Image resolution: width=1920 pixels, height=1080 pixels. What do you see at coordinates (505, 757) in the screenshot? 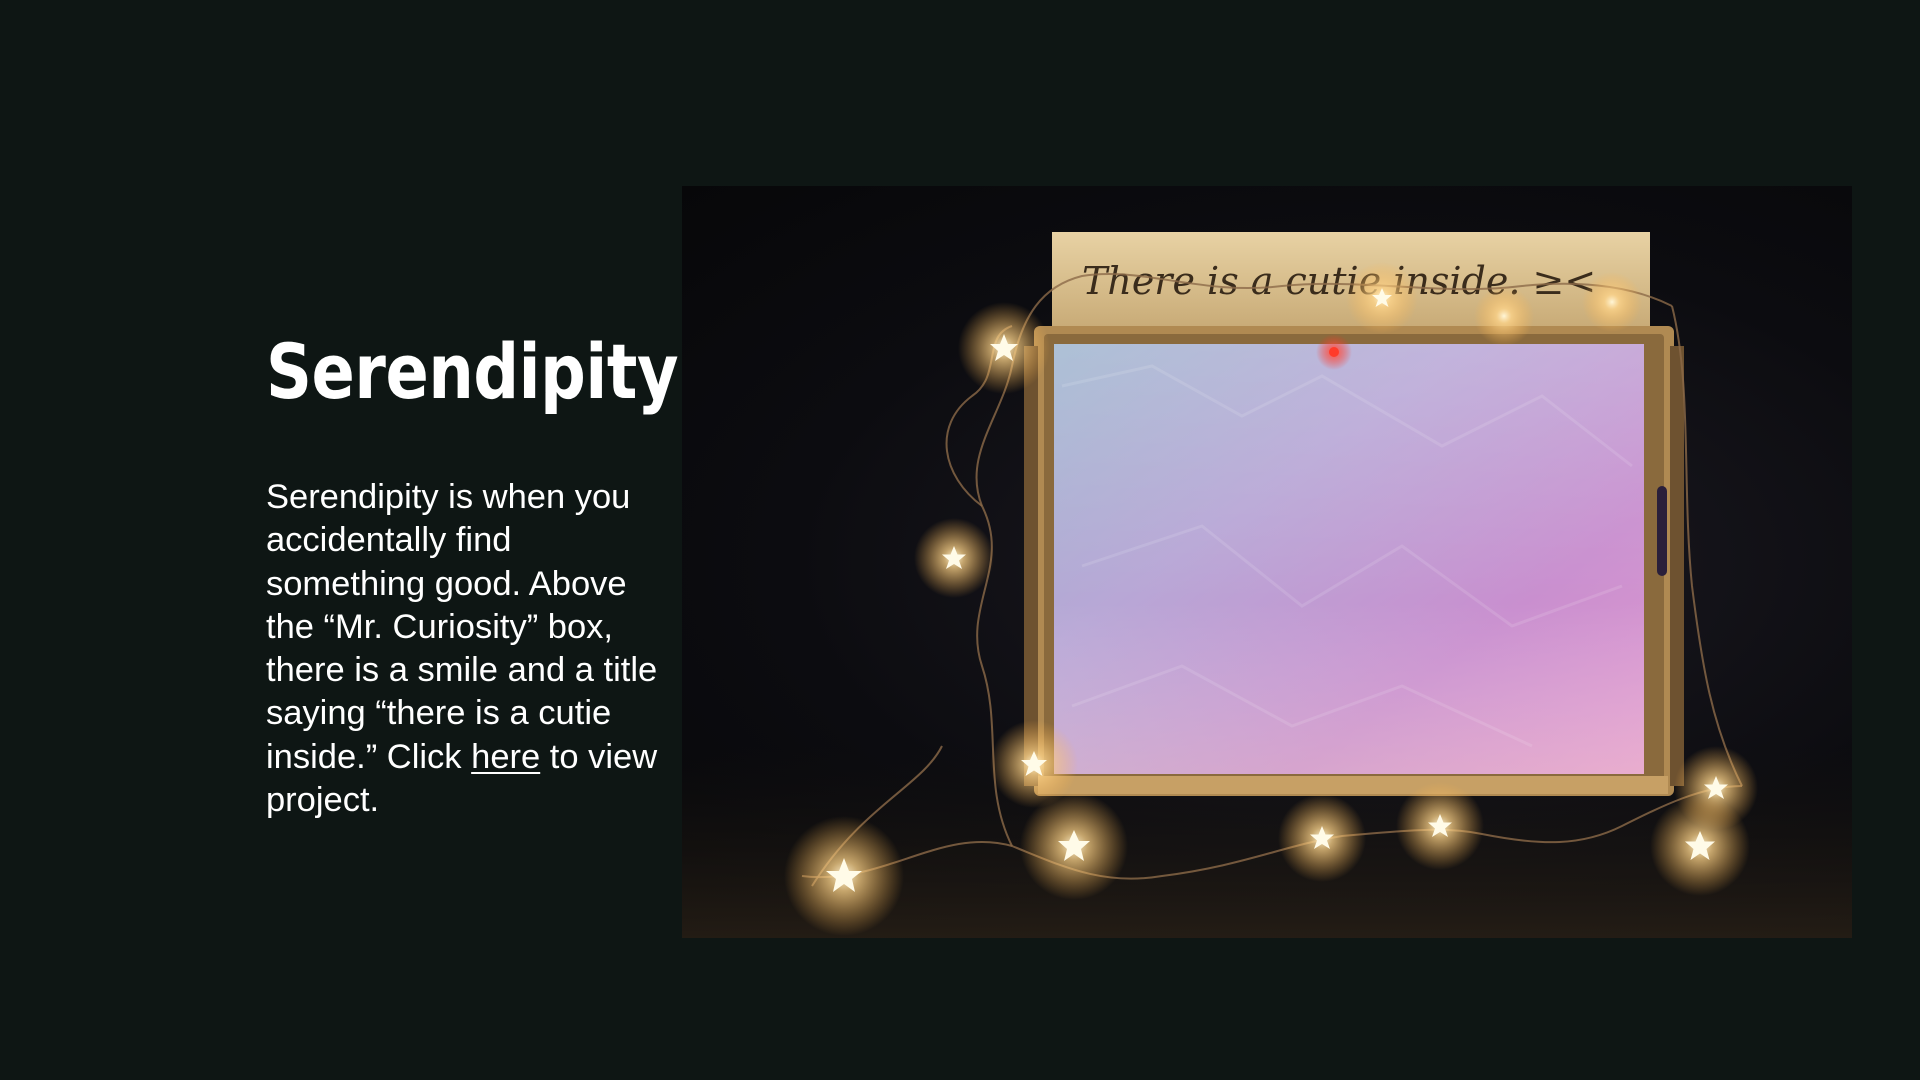
I see `project-link: here` at bounding box center [505, 757].